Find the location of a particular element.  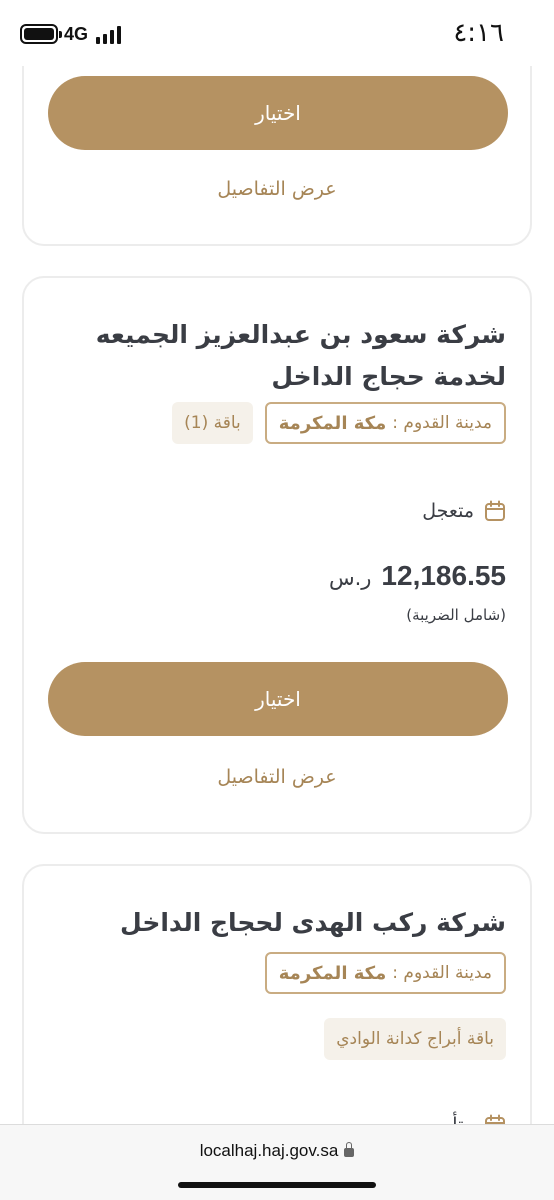

offer-type: متعجل is located at coordinates (464, 511).